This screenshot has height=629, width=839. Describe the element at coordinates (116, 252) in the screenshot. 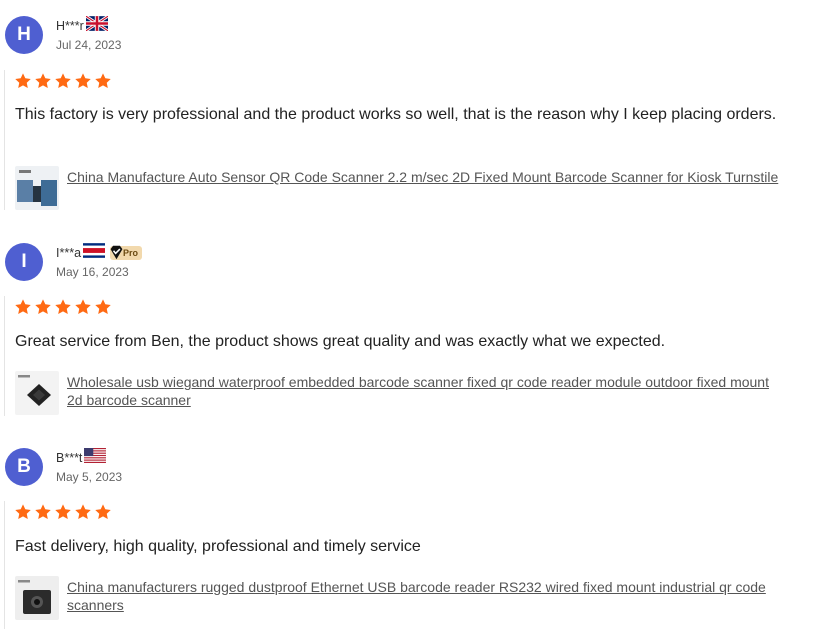

I see `diamond-icon` at that location.